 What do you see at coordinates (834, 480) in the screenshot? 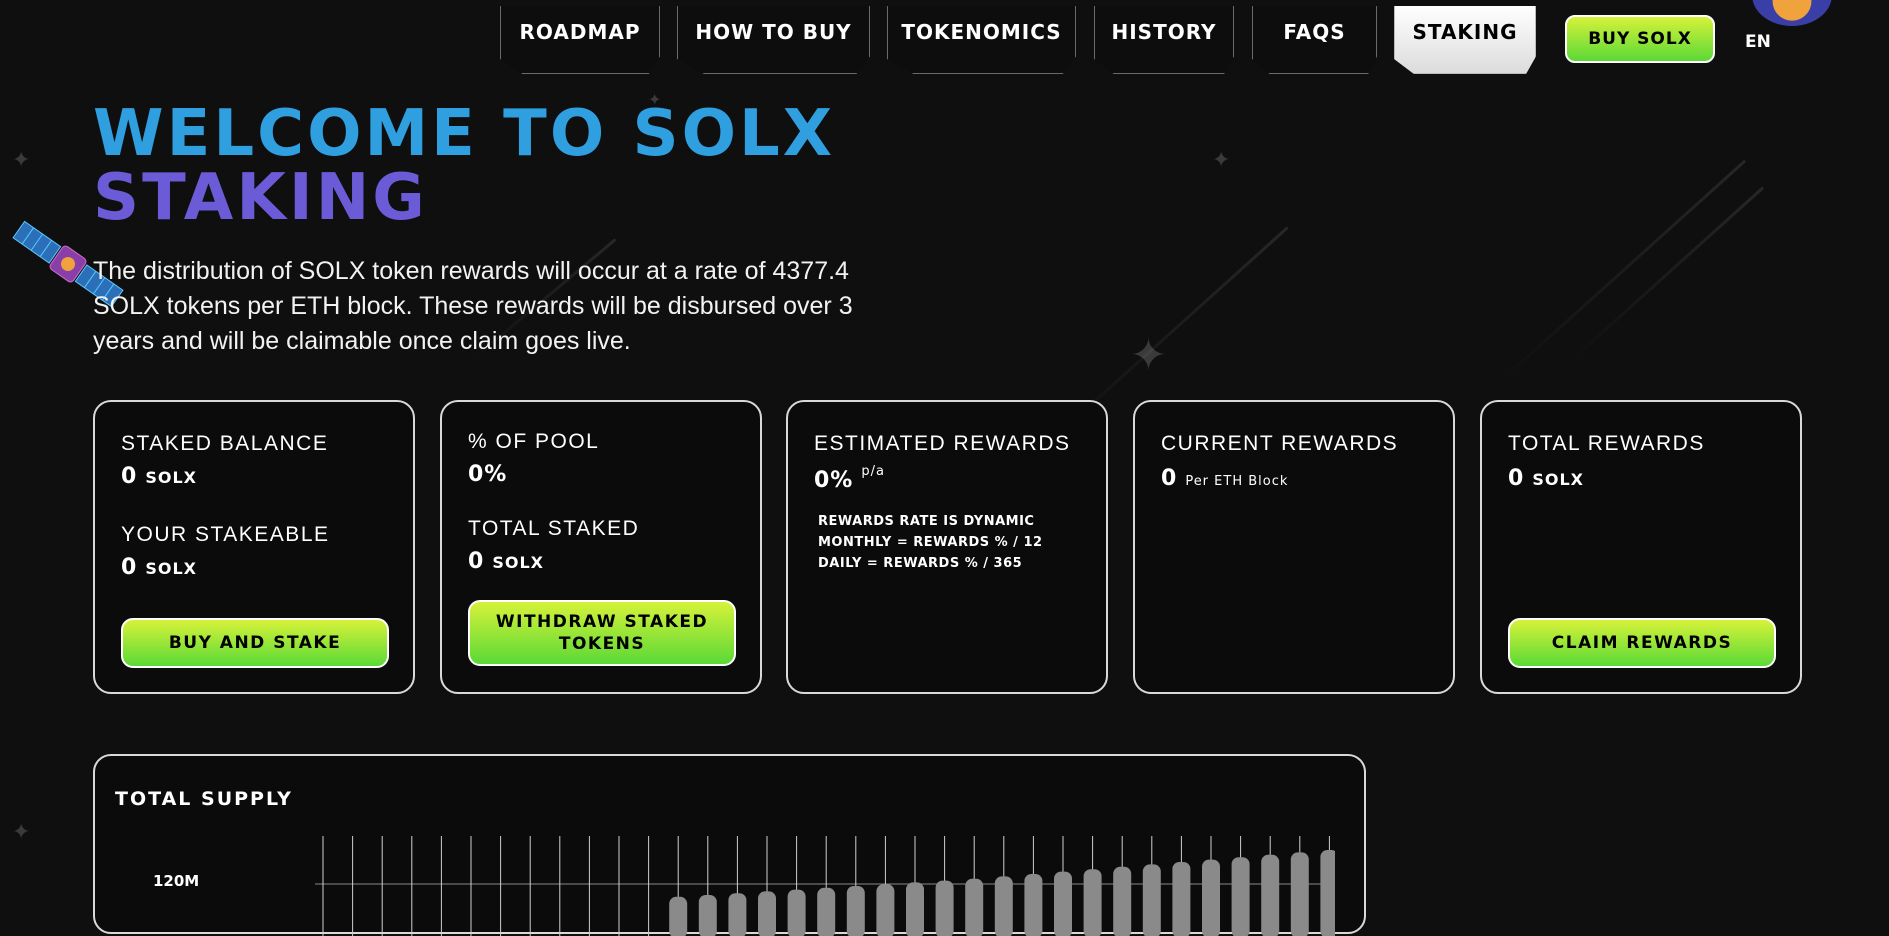
I see `estimated-rewards-percent: 0%` at bounding box center [834, 480].